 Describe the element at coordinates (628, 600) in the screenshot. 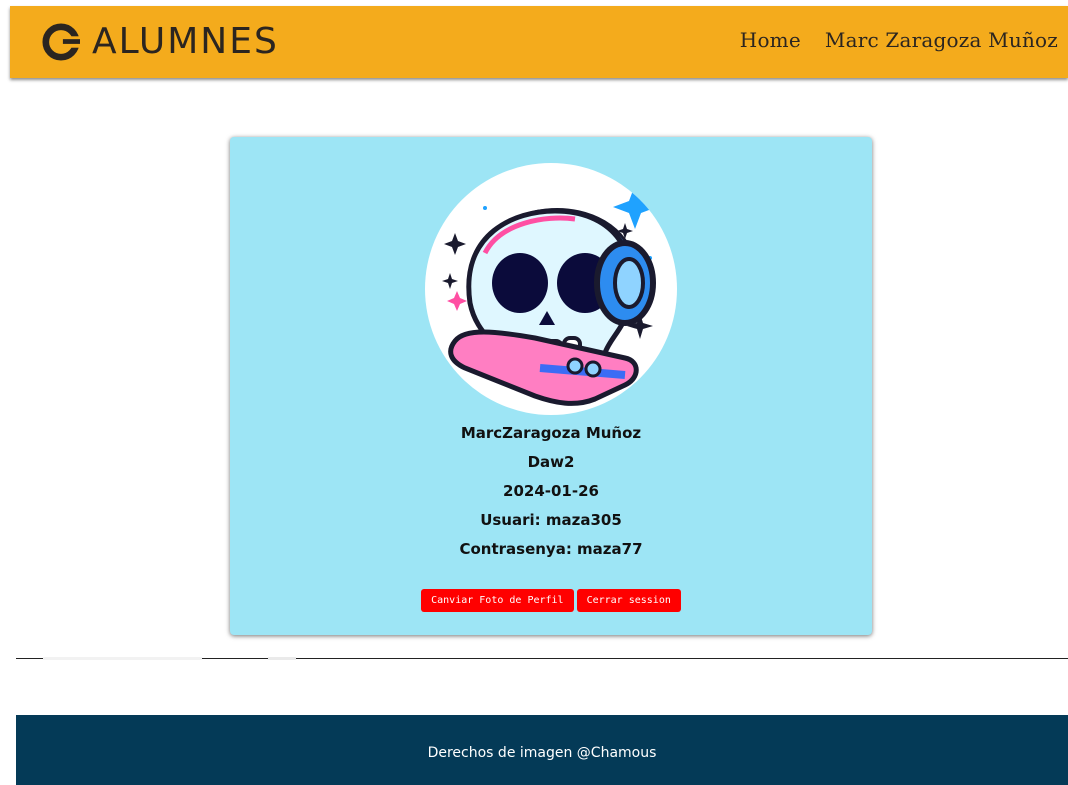

I see `logout-button: Cerrar session` at that location.